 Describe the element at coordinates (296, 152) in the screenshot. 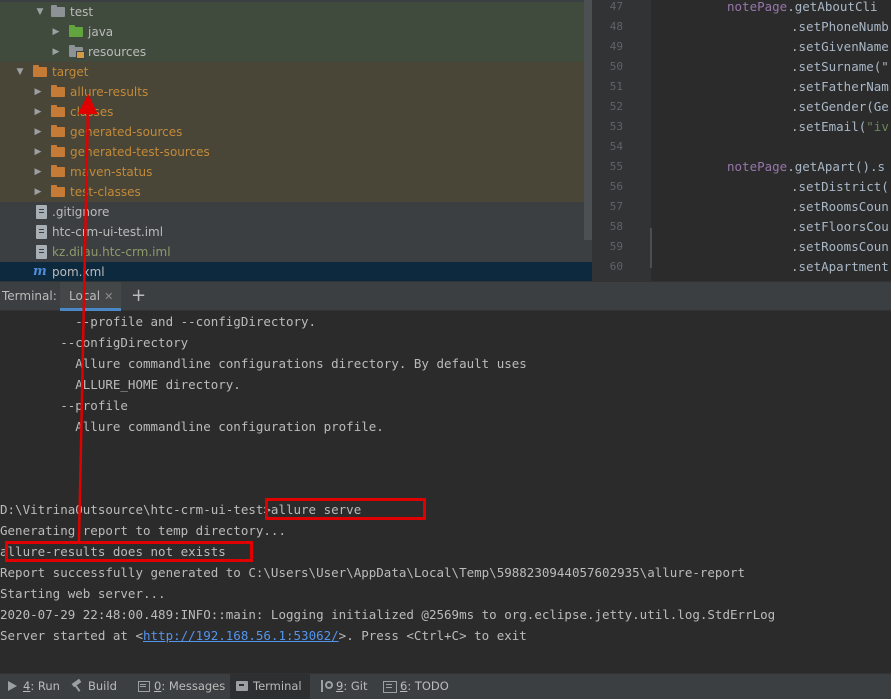

I see `tree-item-generated-test-sources: ▶ generated-test-sources` at that location.